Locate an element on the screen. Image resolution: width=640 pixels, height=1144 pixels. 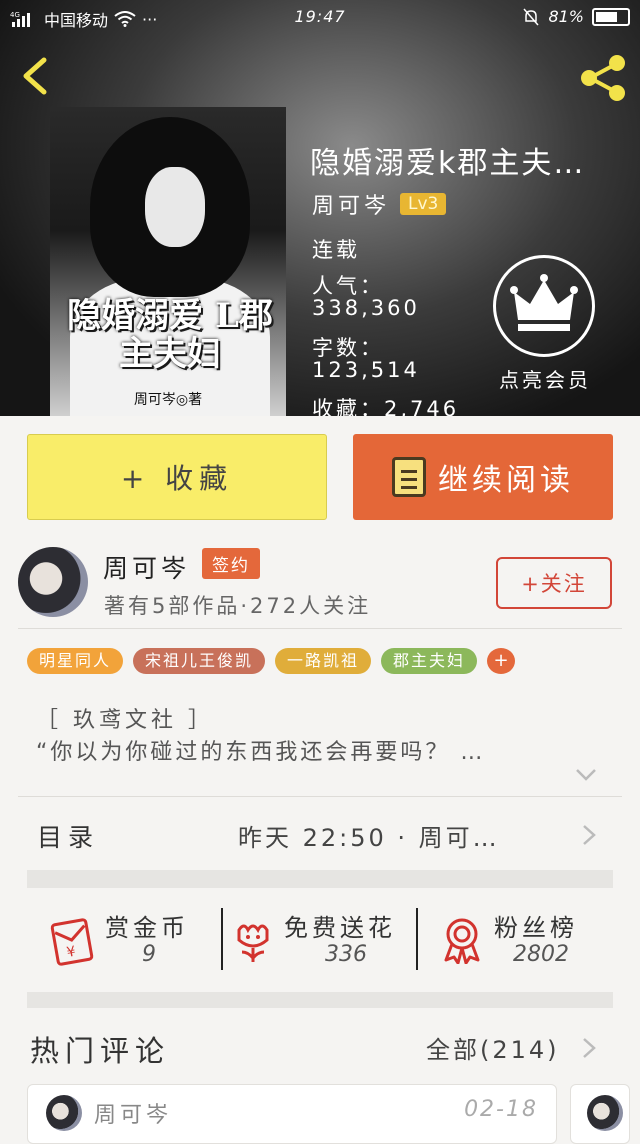
stat-title: 粉丝榜 is located at coordinates (536, 928).